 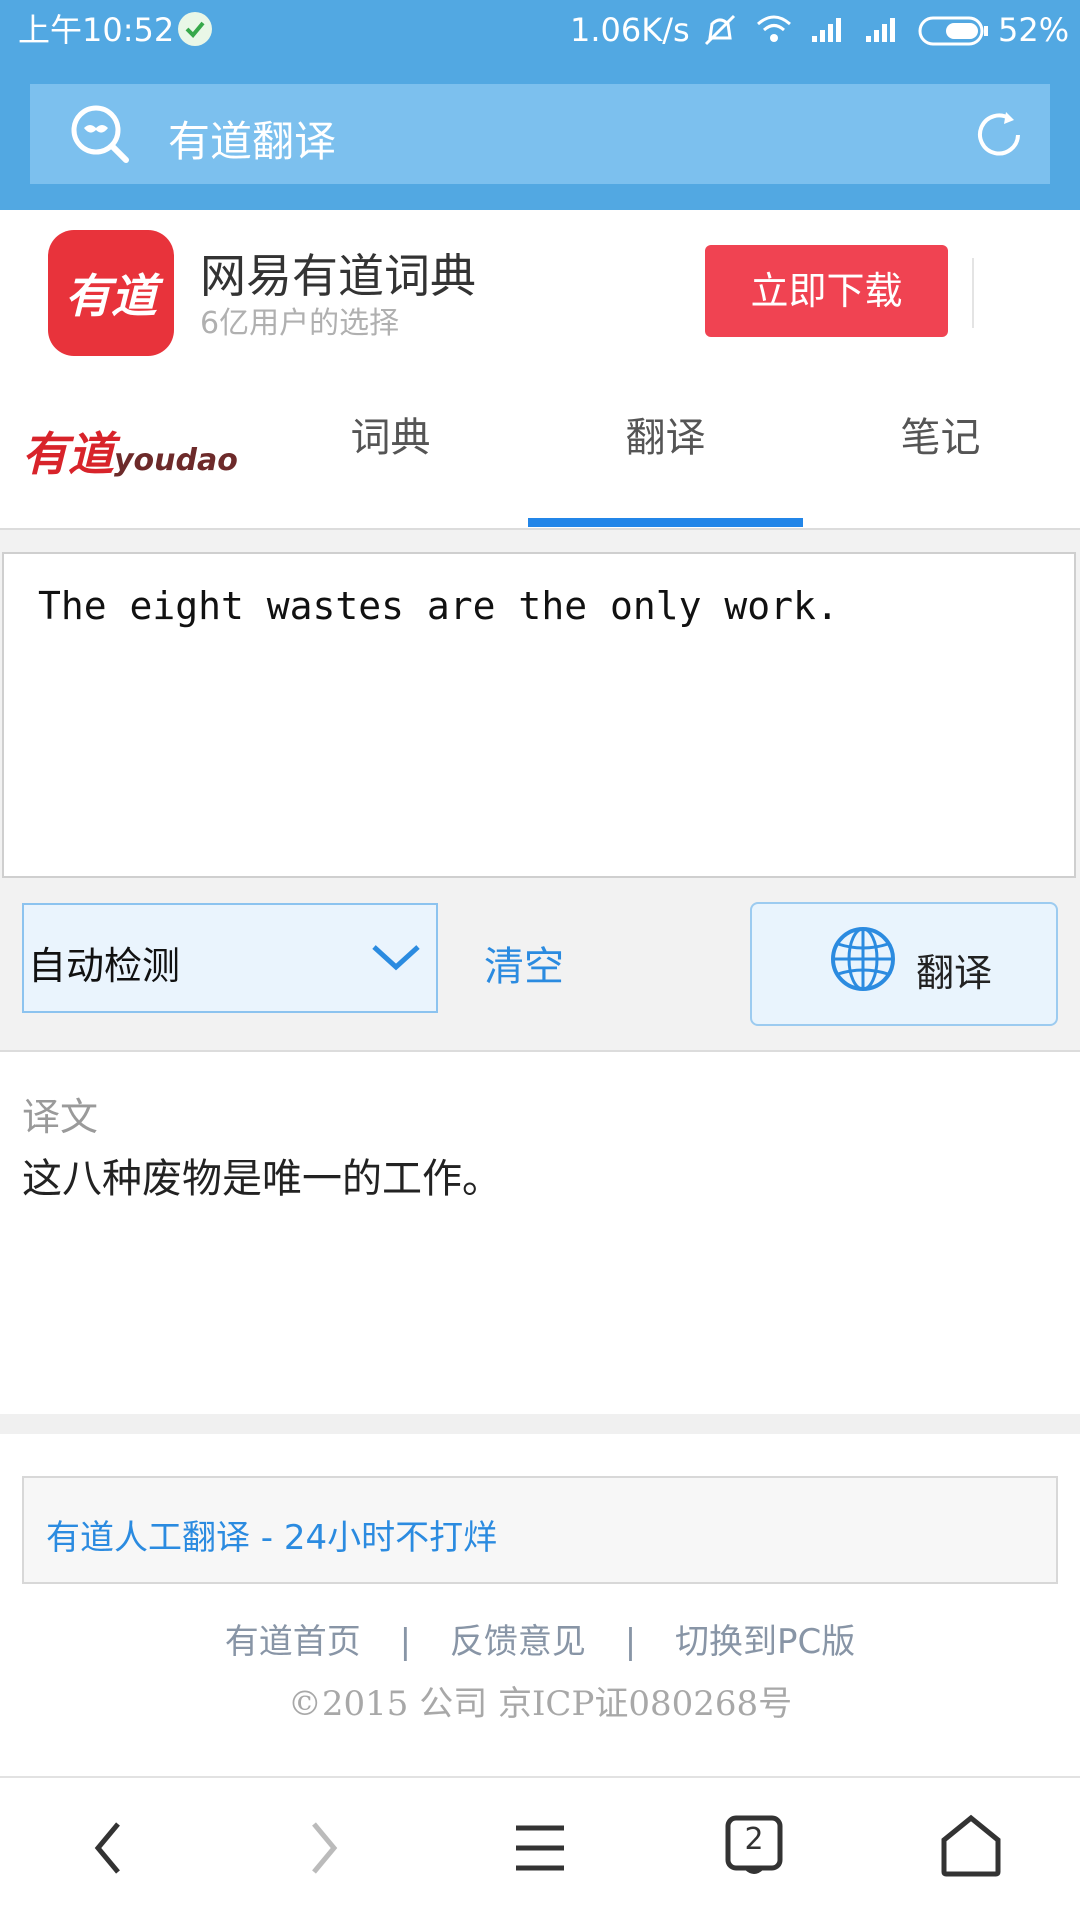 I want to click on back-icon, so click(x=108, y=1850).